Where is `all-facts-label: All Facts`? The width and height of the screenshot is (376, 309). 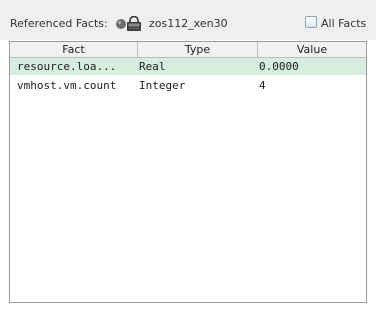 all-facts-label: All Facts is located at coordinates (343, 24).